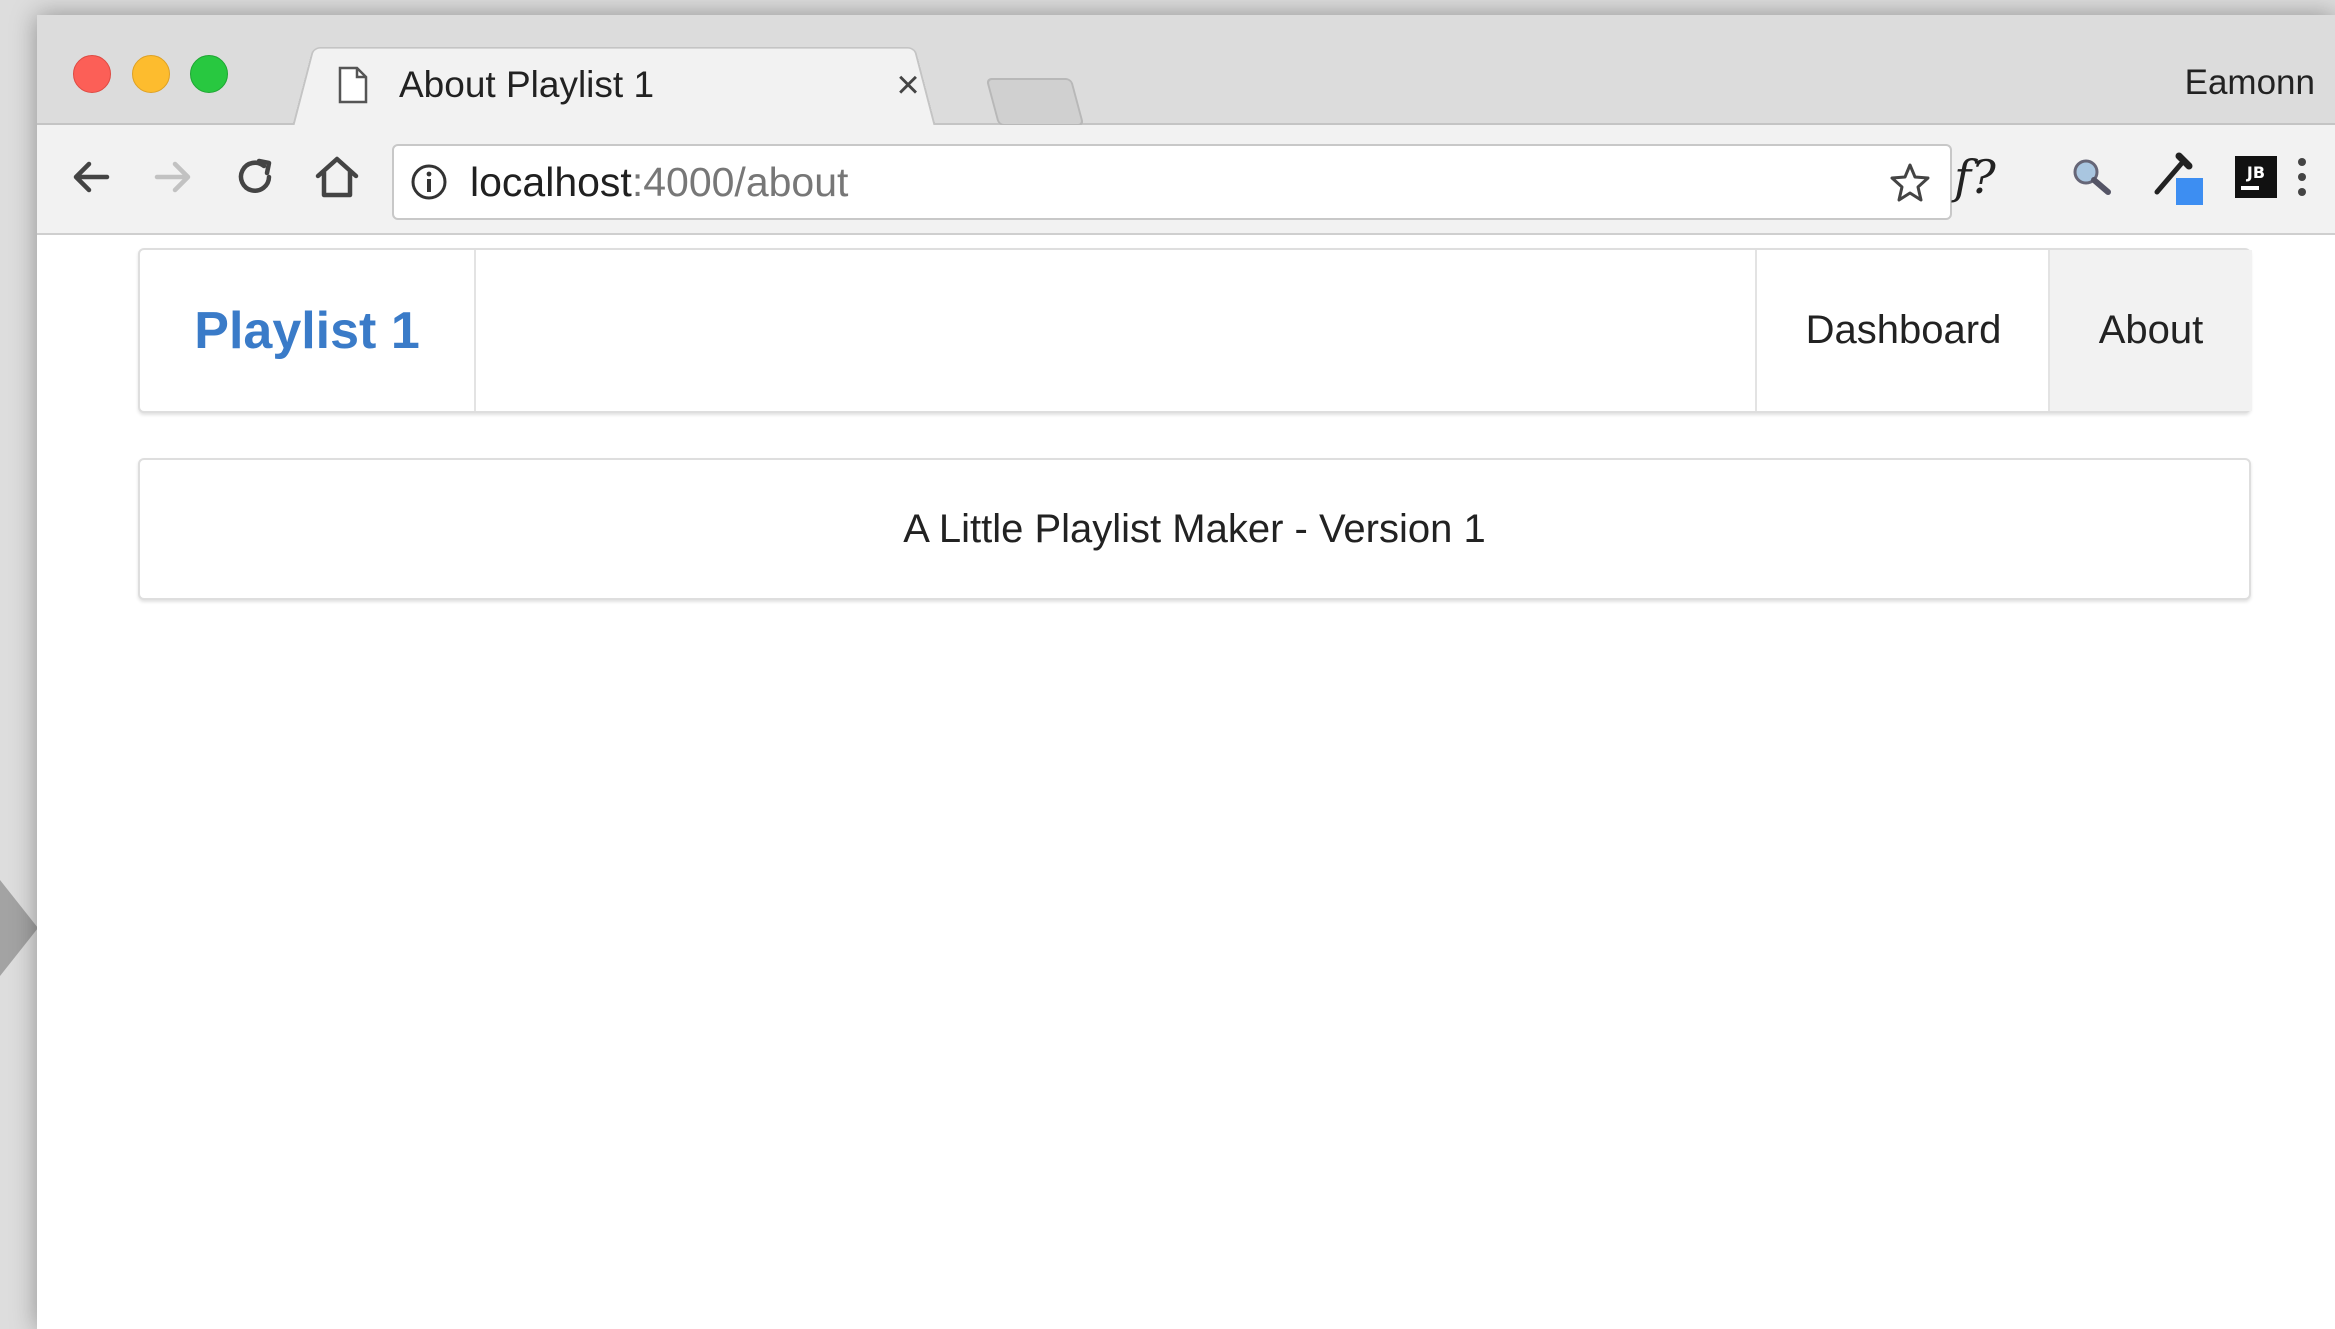 The height and width of the screenshot is (1329, 2335). What do you see at coordinates (2091, 177) in the screenshot?
I see `extension-magnifier-icon` at bounding box center [2091, 177].